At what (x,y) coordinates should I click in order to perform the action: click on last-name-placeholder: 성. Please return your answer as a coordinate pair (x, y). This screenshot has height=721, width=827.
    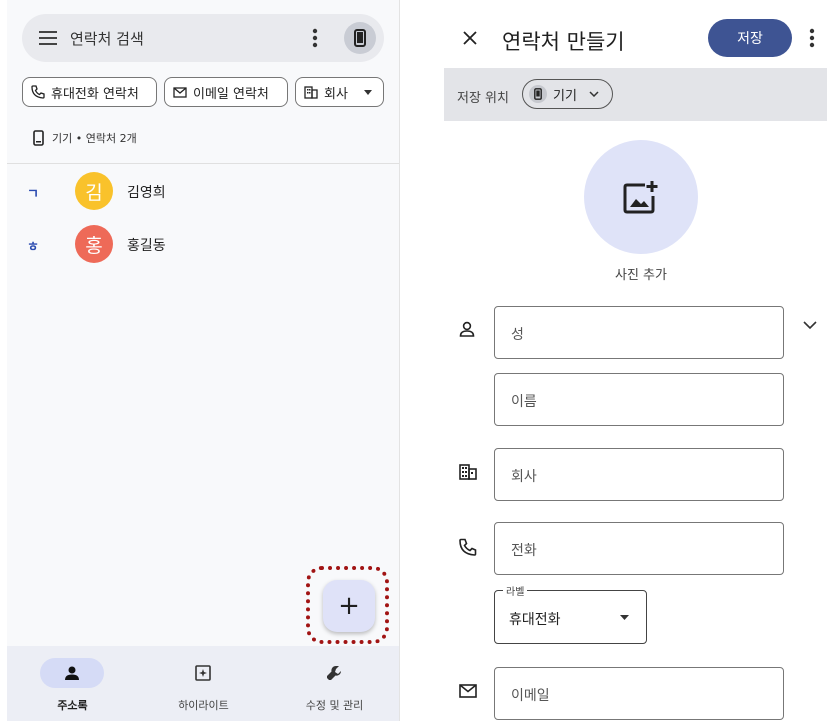
    Looking at the image, I should click on (517, 335).